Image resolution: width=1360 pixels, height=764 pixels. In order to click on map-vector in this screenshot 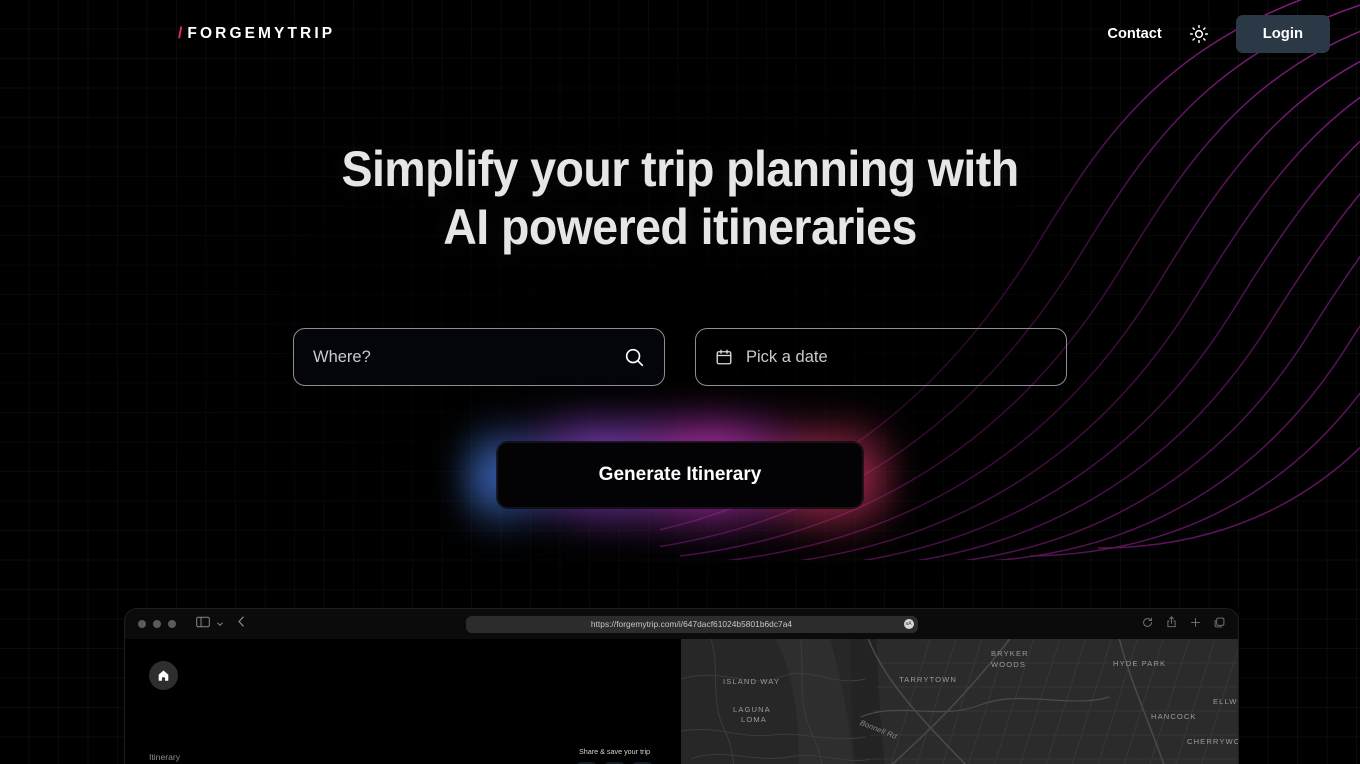, I will do `click(959, 701)`.